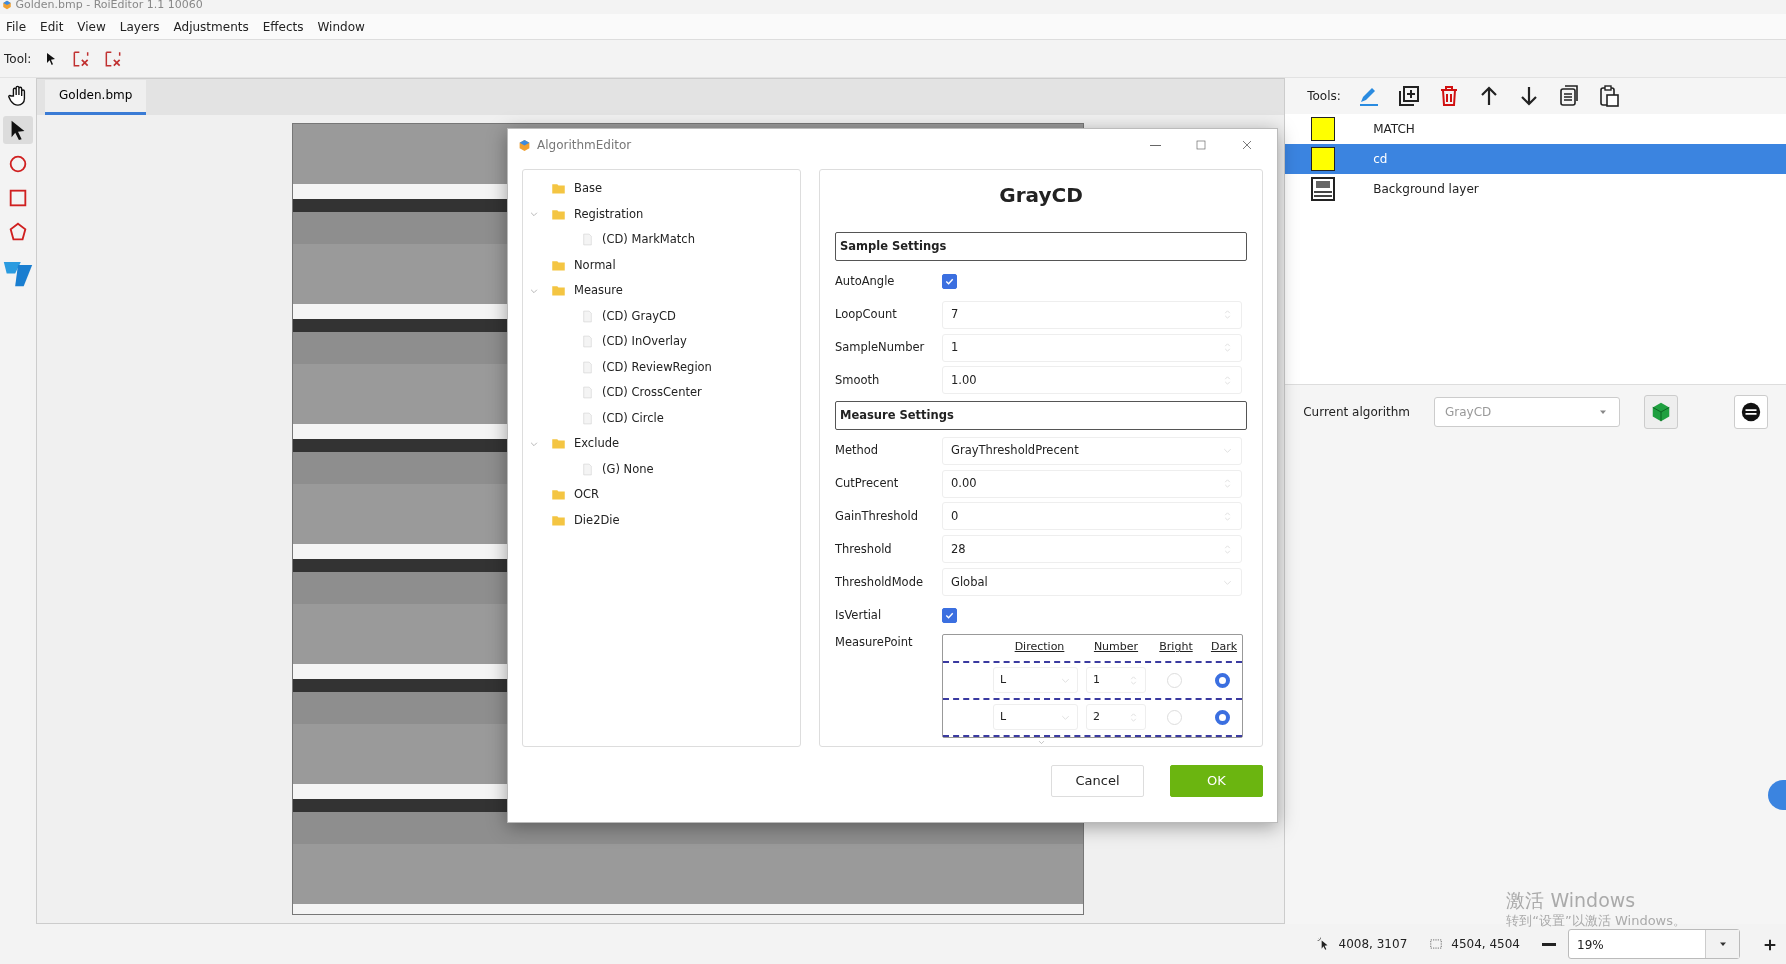  I want to click on zoom-dropdown: 19%, so click(1654, 944).